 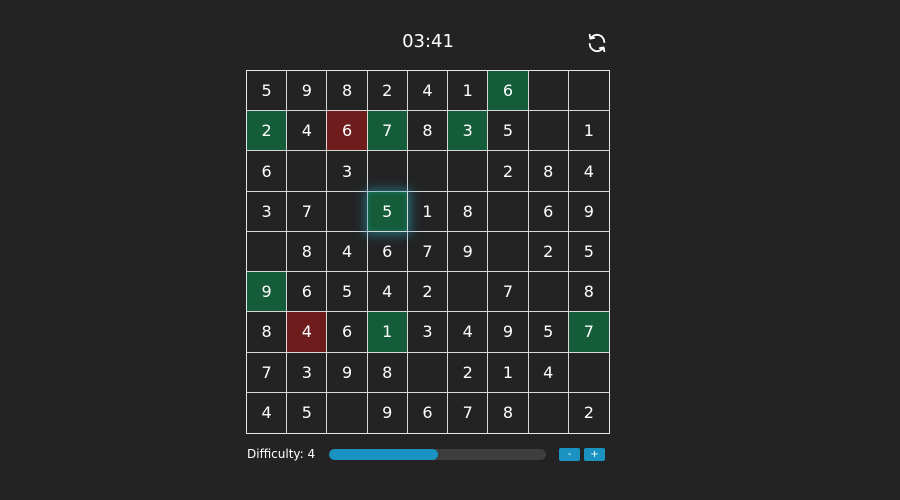 I want to click on refresh-icon, so click(x=597, y=43).